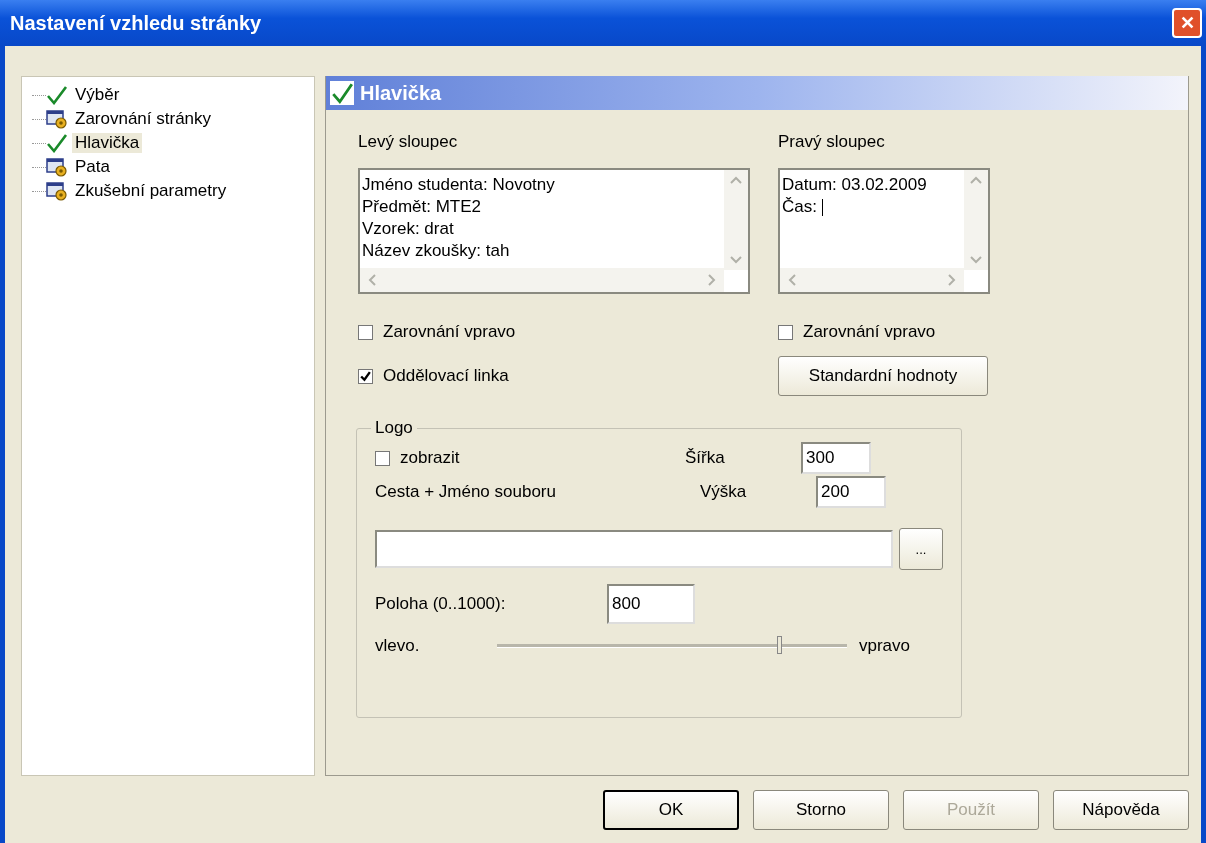  I want to click on position-field: 800, so click(651, 604).